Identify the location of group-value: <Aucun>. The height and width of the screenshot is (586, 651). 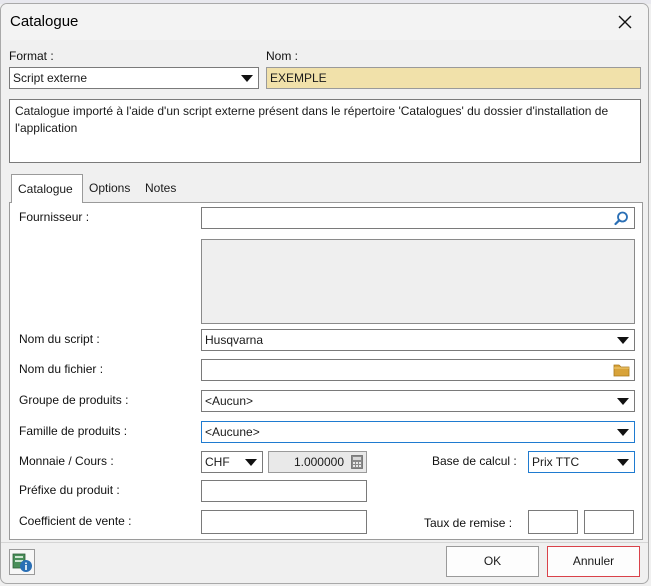
(229, 401).